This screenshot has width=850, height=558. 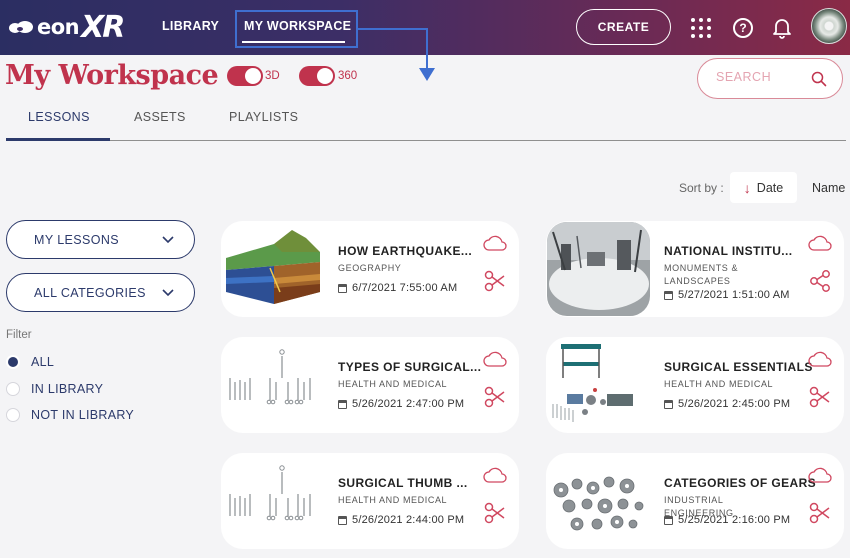 What do you see at coordinates (734, 520) in the screenshot?
I see `lesson-date-text: 5/25/2021 2:16:00 PM` at bounding box center [734, 520].